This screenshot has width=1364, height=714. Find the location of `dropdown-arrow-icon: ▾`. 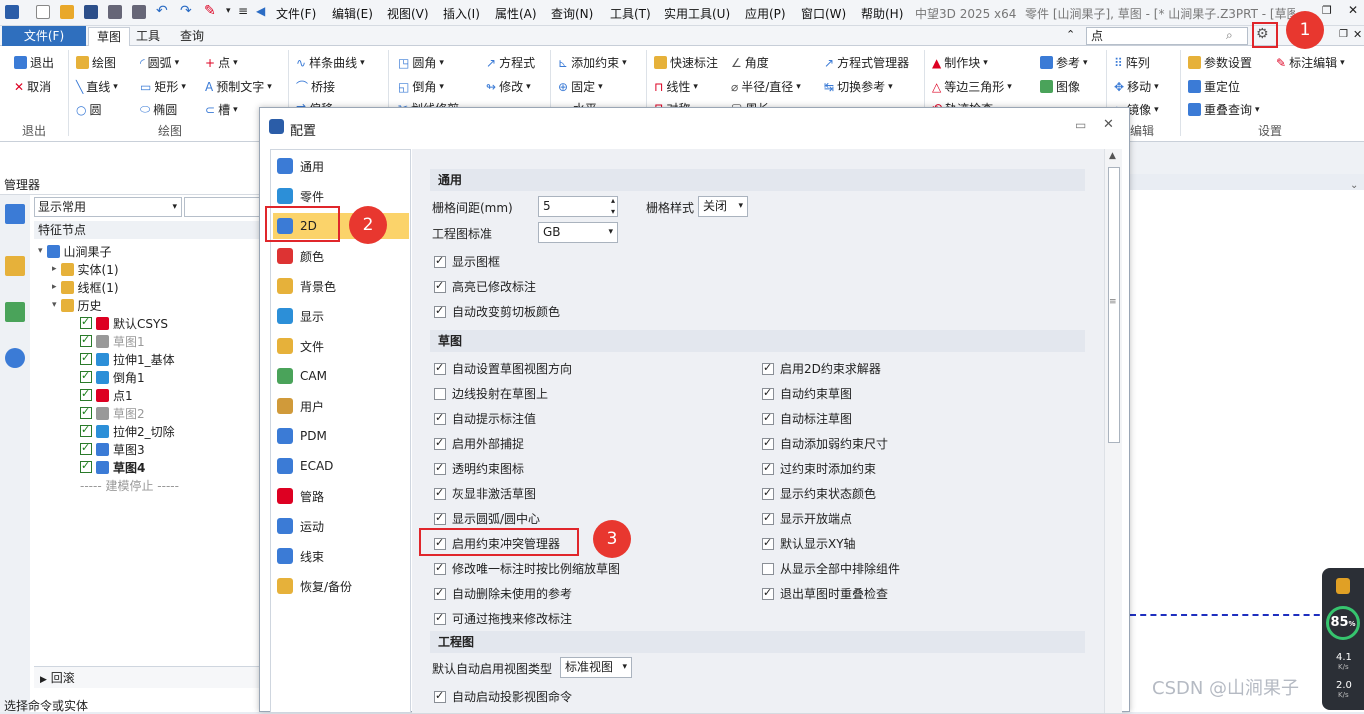

dropdown-arrow-icon: ▾ is located at coordinates (228, 11).